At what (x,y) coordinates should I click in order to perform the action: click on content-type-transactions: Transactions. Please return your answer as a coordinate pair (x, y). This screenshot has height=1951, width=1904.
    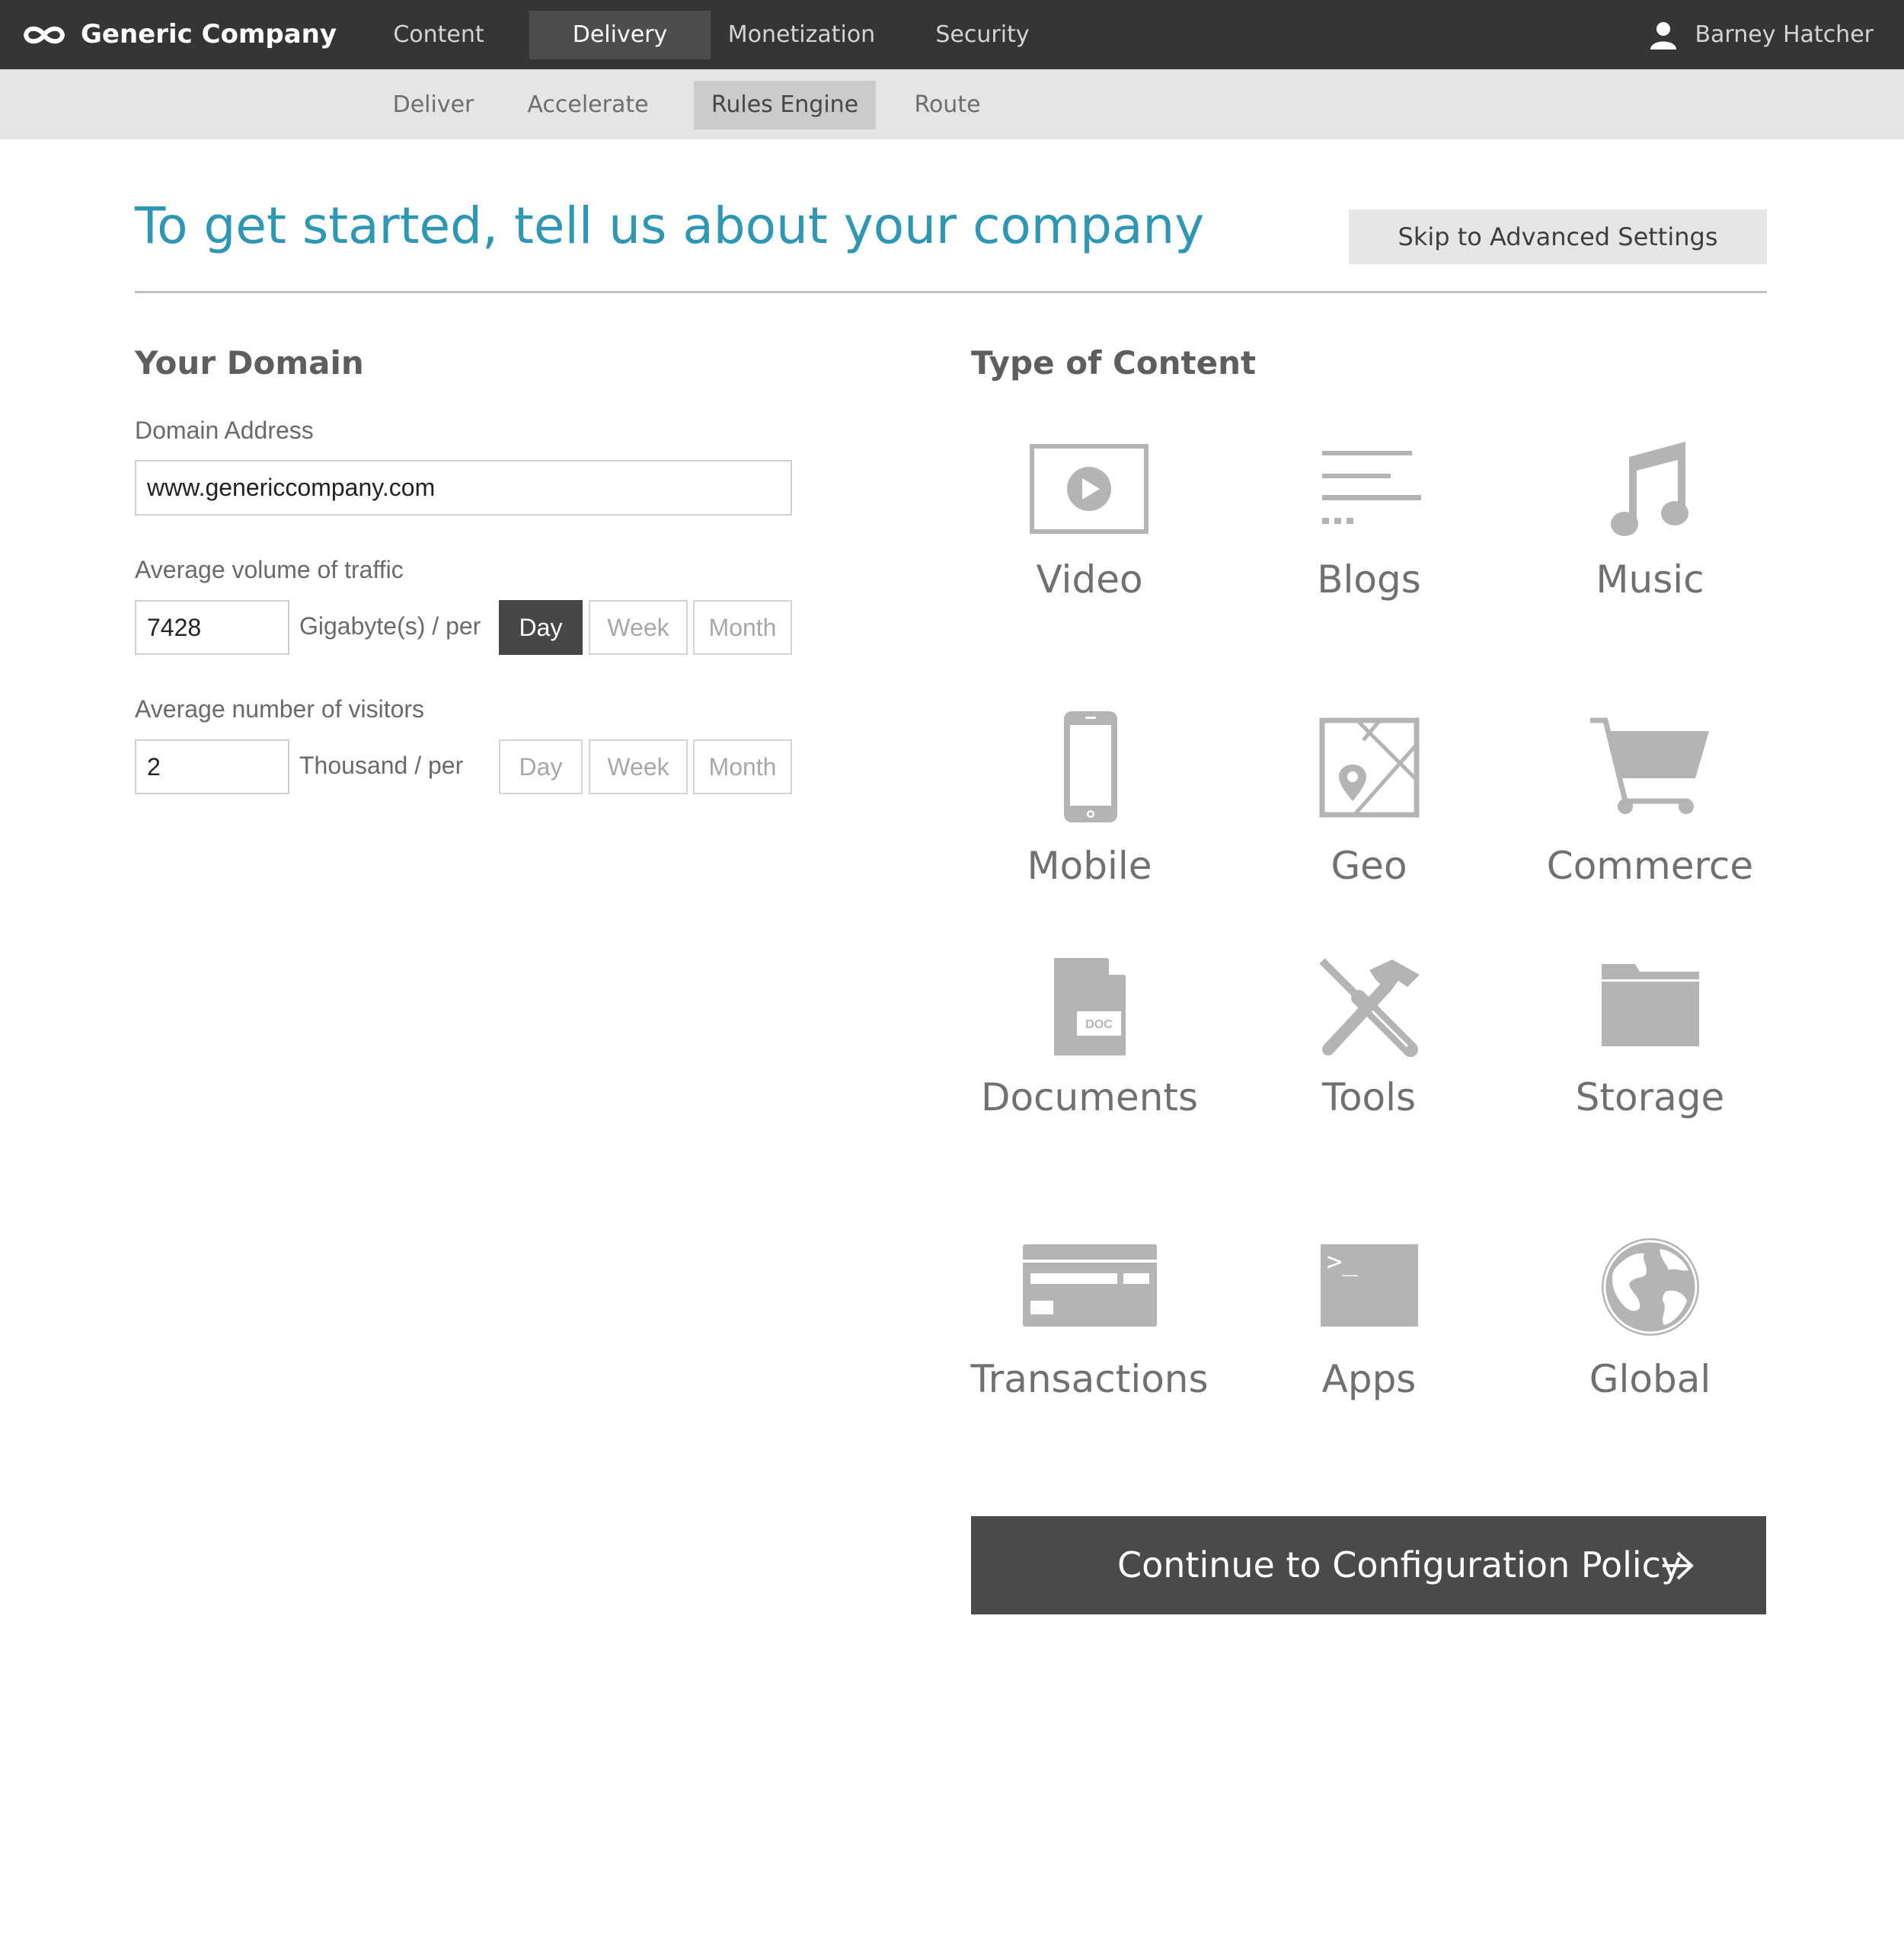
    Looking at the image, I should click on (1089, 1330).